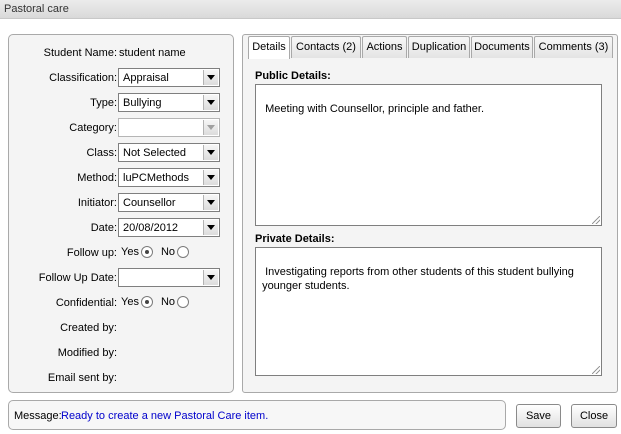  What do you see at coordinates (538, 416) in the screenshot?
I see `save-button: Save` at bounding box center [538, 416].